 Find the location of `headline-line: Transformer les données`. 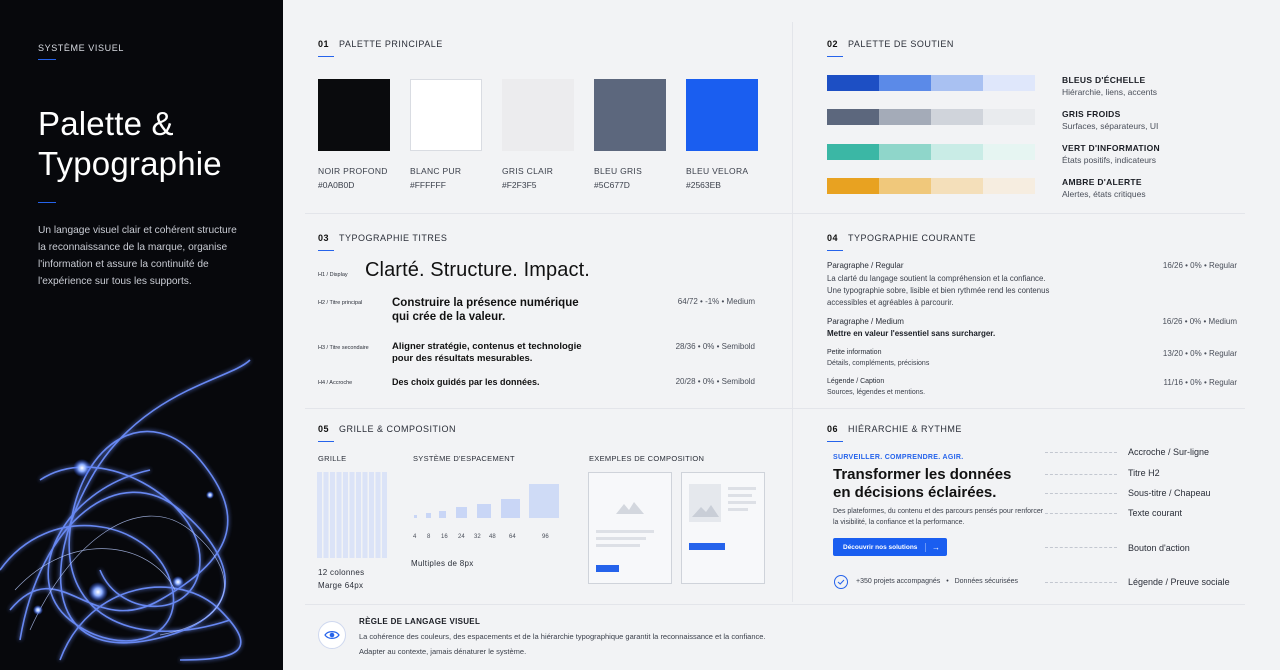

headline-line: Transformer les données is located at coordinates (922, 474).